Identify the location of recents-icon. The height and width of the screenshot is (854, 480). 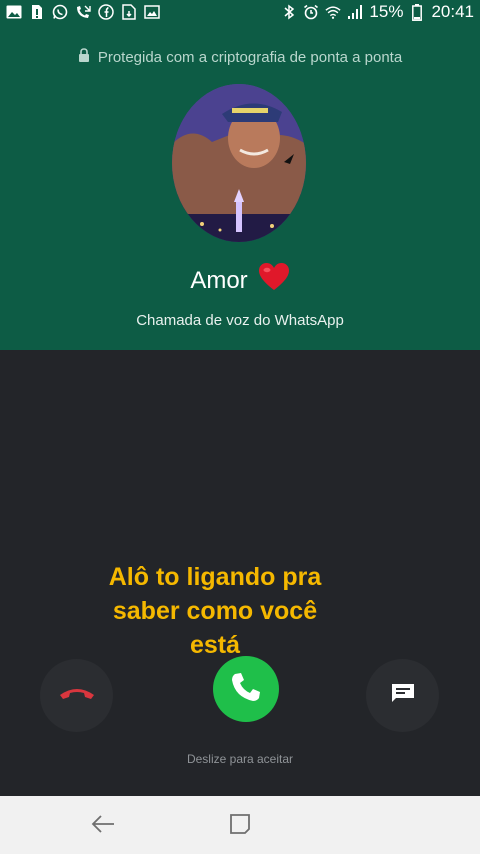
(240, 826).